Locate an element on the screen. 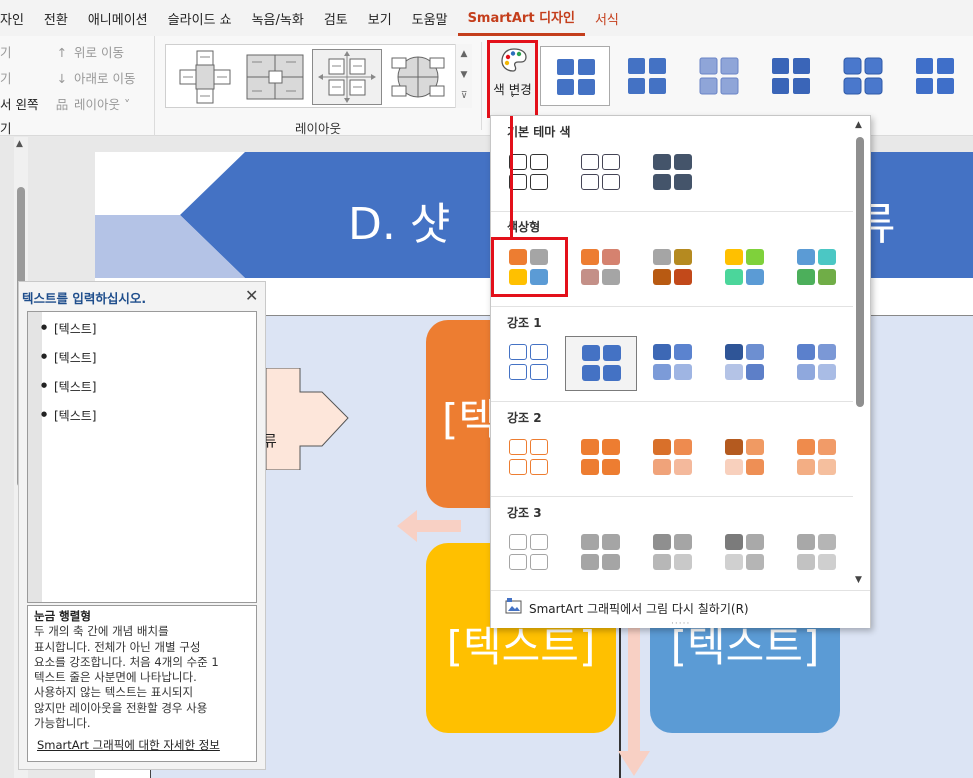 This screenshot has height=778, width=973. color-option-accent3-gradient-range2 is located at coordinates (745, 552).